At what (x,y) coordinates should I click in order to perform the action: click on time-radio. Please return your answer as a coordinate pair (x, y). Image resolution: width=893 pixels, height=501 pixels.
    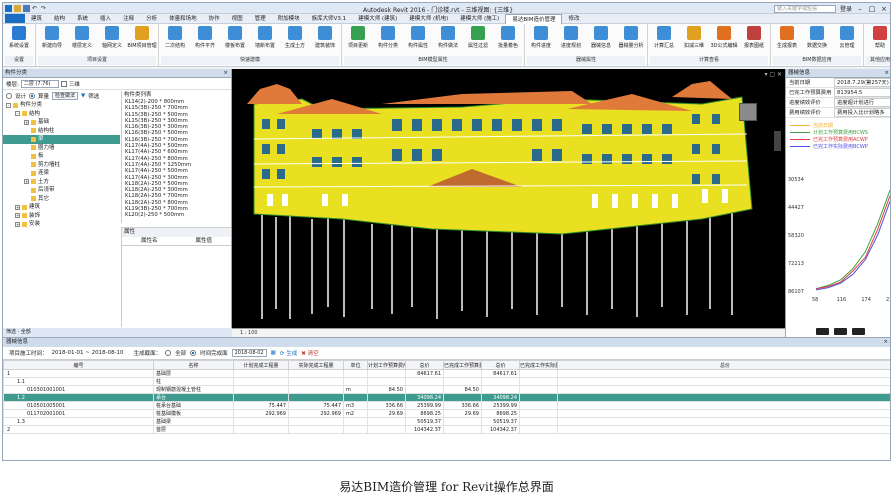
    Looking at the image, I should click on (193, 353).